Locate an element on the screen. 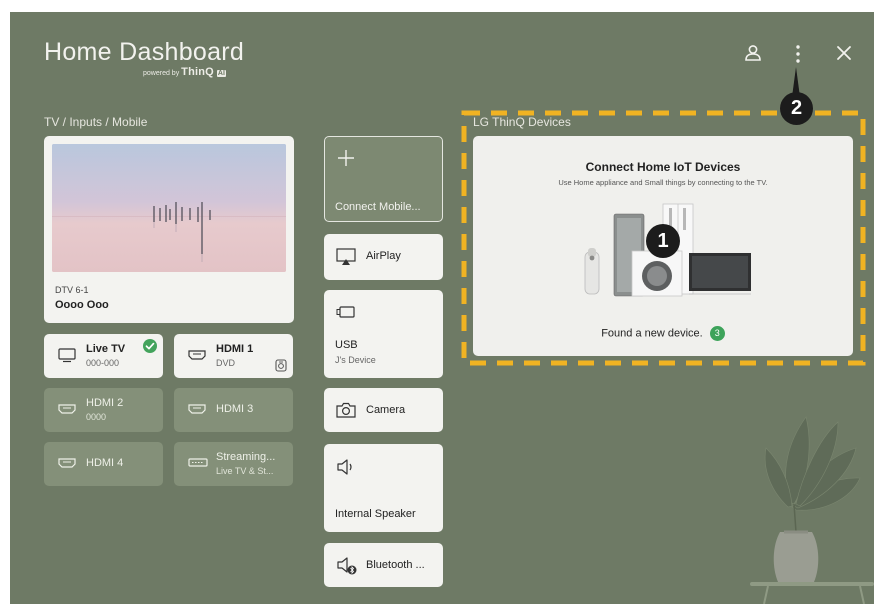  input-sub: DVD is located at coordinates (226, 363).